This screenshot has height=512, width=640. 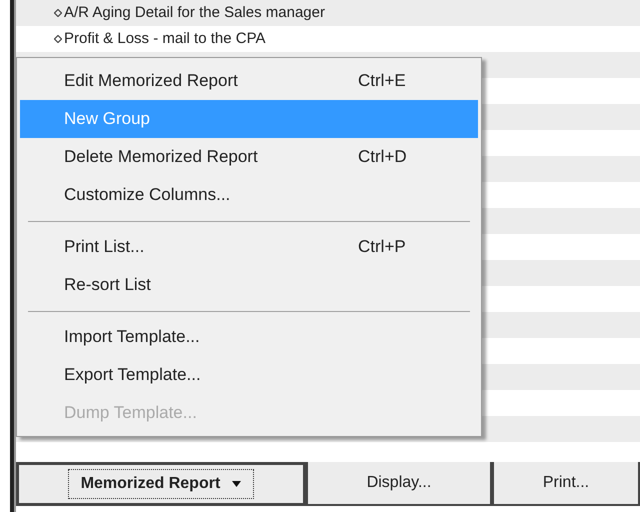 What do you see at coordinates (249, 157) in the screenshot?
I see `menu-item: Delete Memorized Report Ctrl+D` at bounding box center [249, 157].